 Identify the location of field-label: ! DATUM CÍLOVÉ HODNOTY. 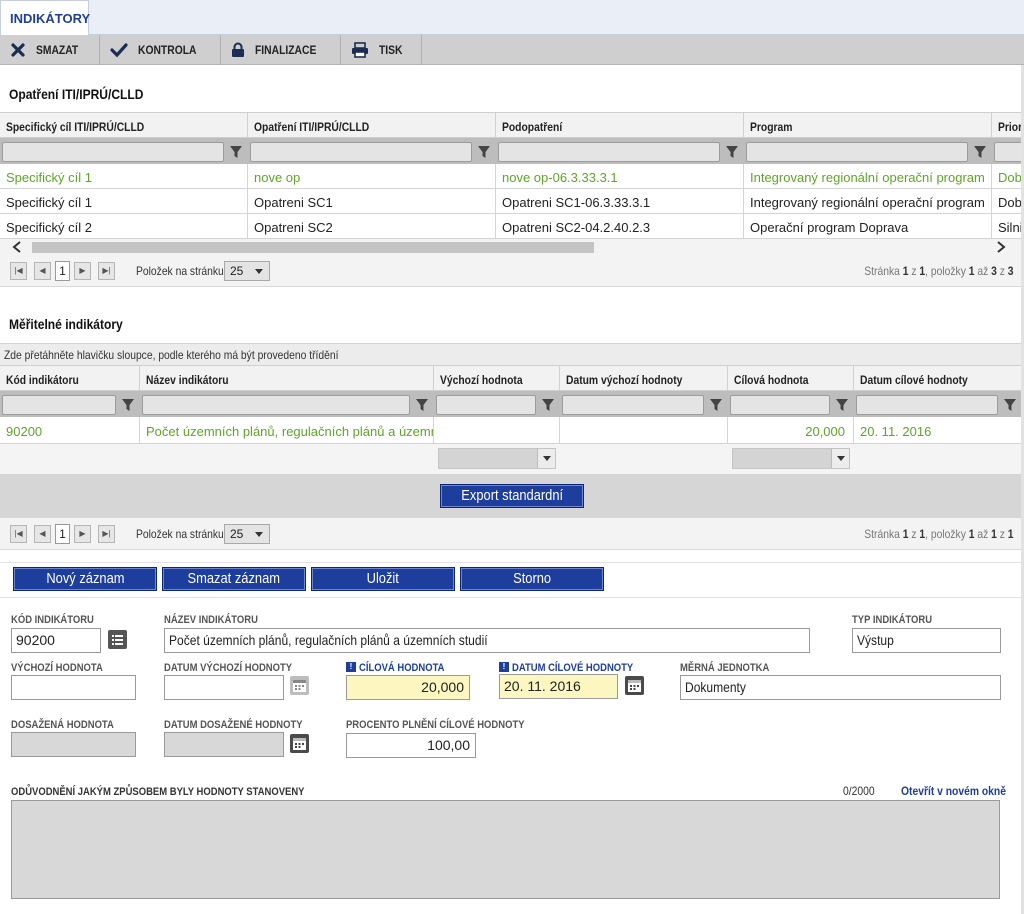
(576, 668).